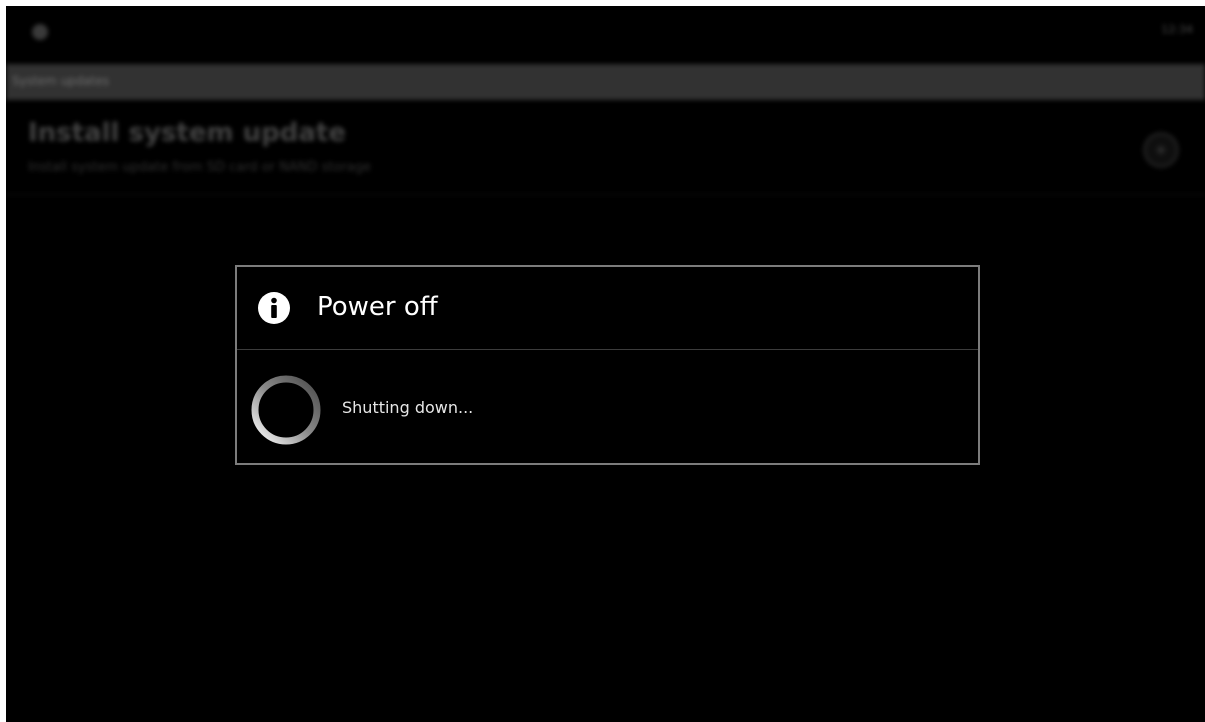 This screenshot has height=722, width=1205. Describe the element at coordinates (607, 308) in the screenshot. I see `dialog-header: Power off` at that location.